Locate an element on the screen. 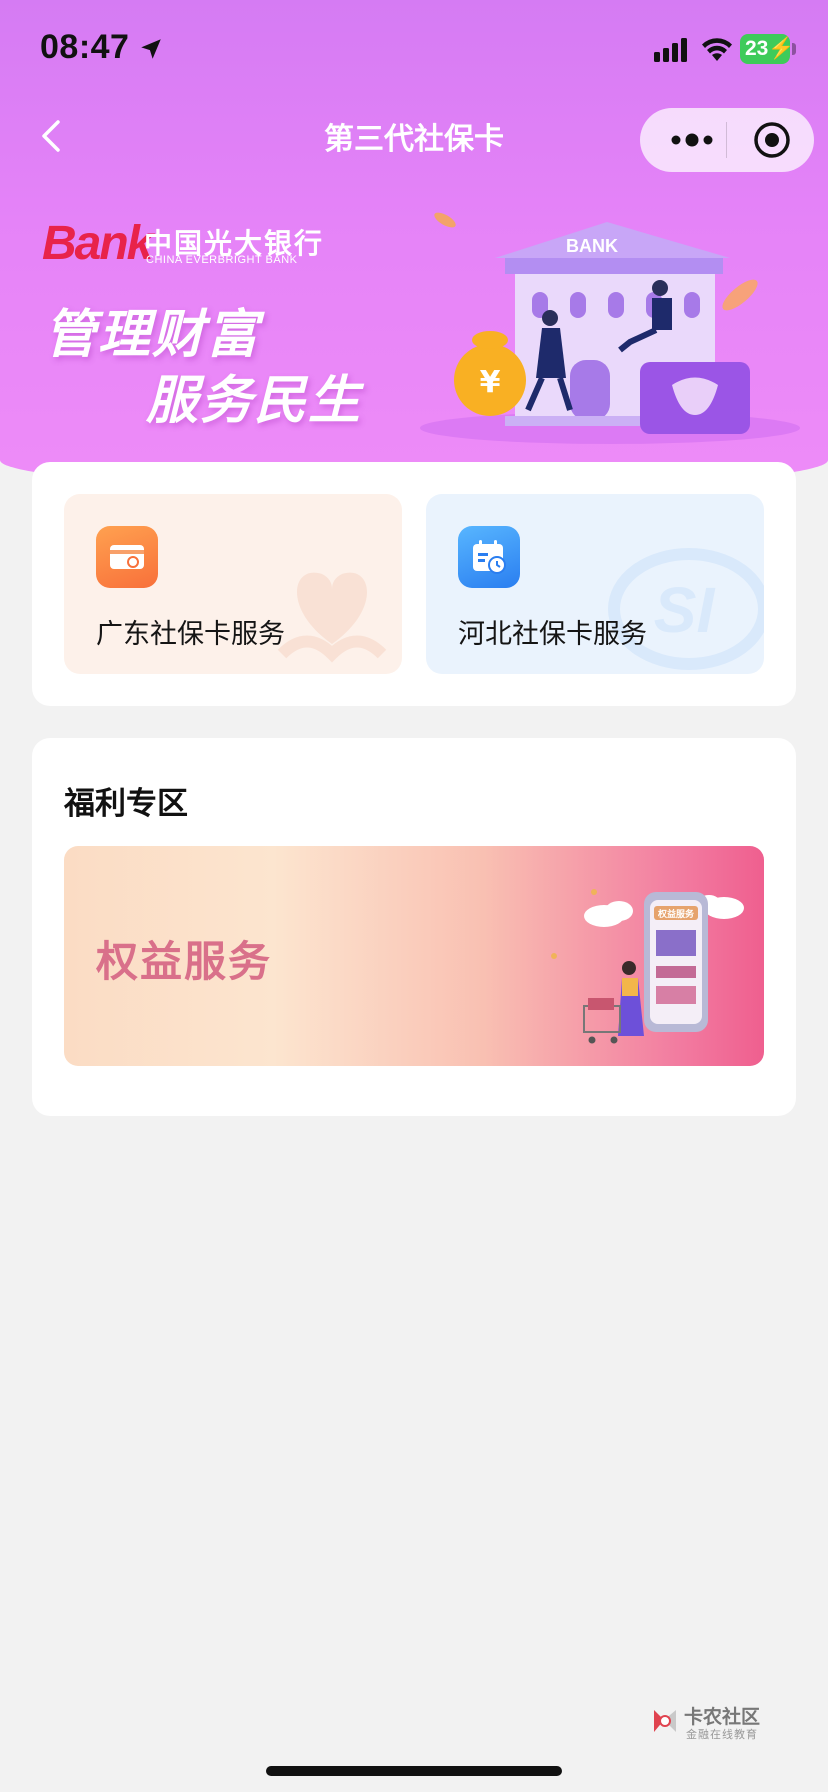 The image size is (828, 1792). capsule-divider is located at coordinates (726, 140).